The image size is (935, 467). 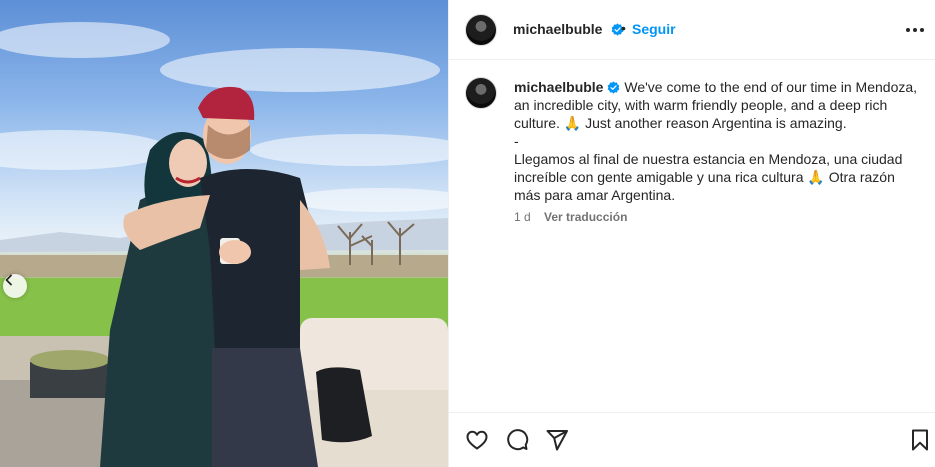 I want to click on caption-username: michaelbuble, so click(x=558, y=87).